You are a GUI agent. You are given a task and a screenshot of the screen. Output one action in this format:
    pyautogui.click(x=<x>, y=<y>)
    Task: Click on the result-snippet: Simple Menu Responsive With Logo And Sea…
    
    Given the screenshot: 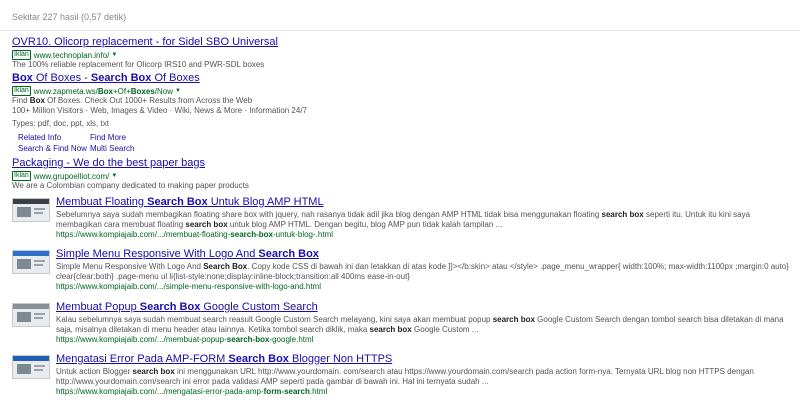 What is the action you would take?
    pyautogui.click(x=422, y=271)
    